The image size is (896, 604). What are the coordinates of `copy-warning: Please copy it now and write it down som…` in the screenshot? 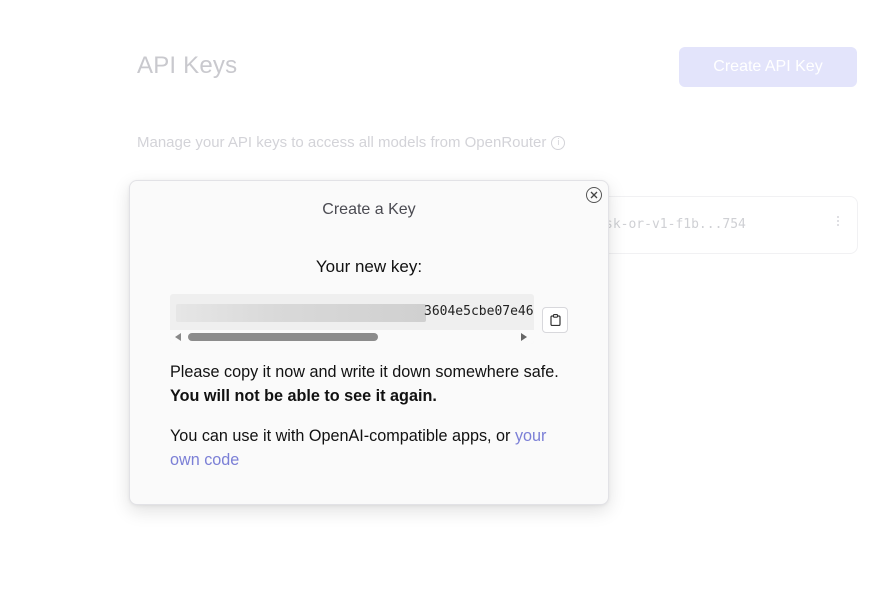 It's located at (370, 384).